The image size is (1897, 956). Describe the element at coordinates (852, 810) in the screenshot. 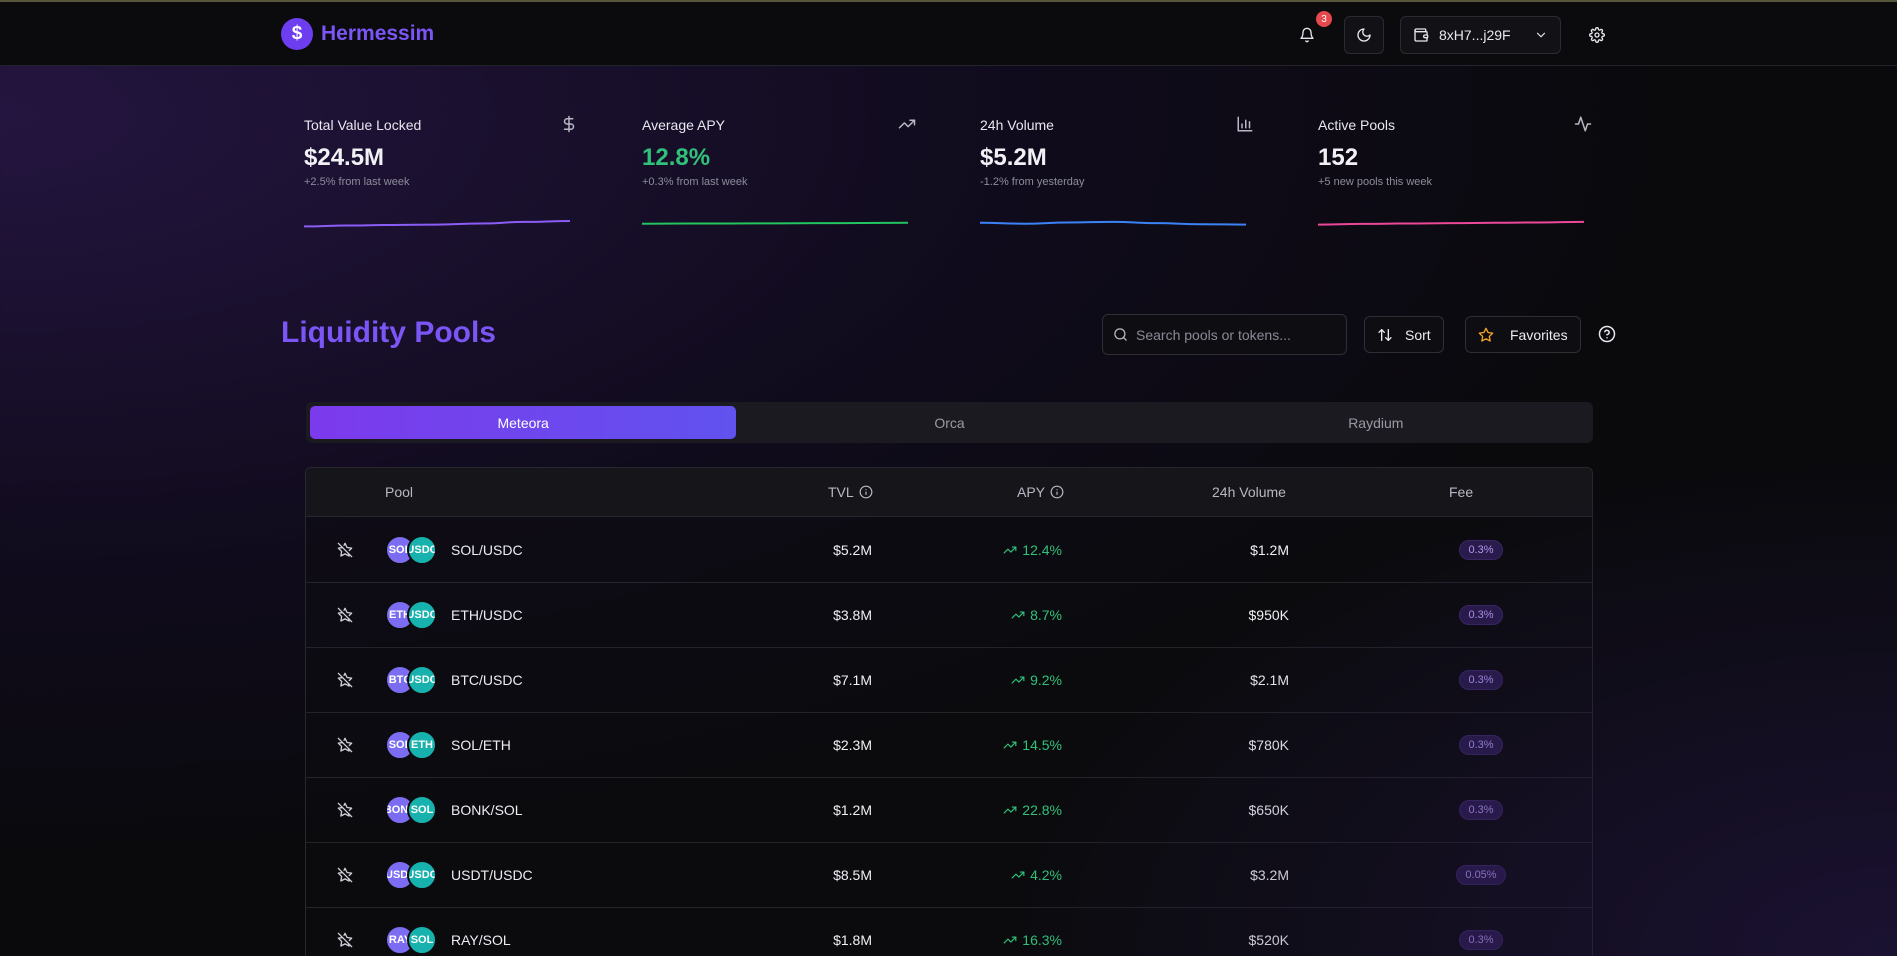

I see `pool-tvl: $1.2M` at that location.